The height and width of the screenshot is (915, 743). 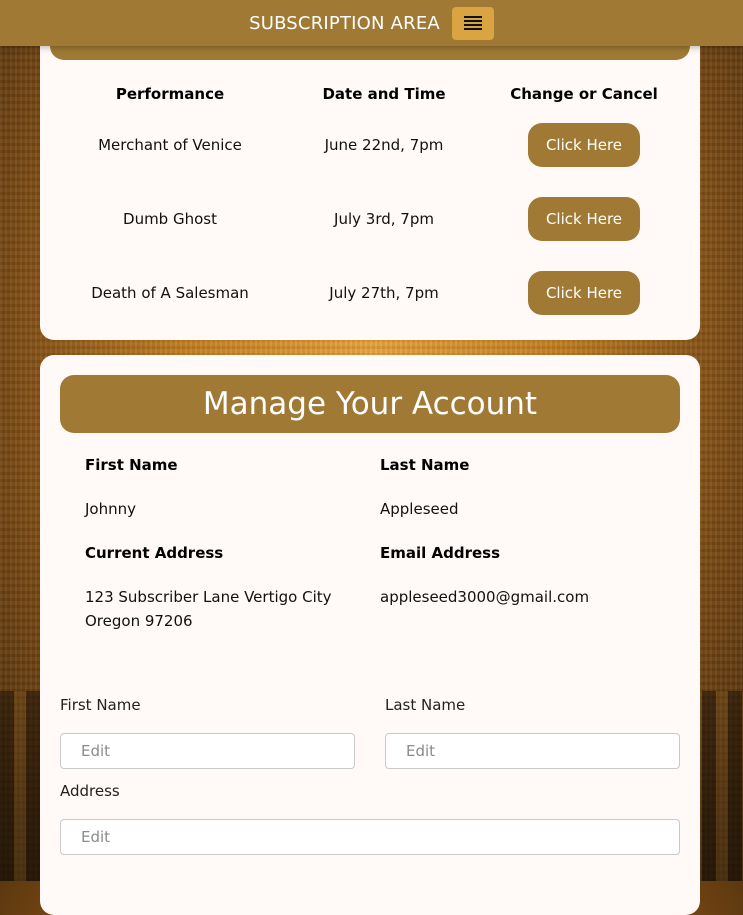 I want to click on table-row: Dumb Ghost July 3rd, 7pm Click Here, so click(x=370, y=219).